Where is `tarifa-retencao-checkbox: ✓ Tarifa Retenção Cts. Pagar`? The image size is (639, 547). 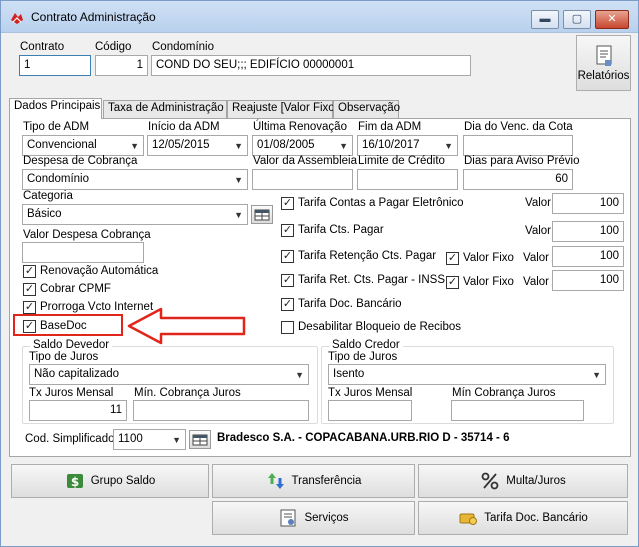 tarifa-retencao-checkbox: ✓ Tarifa Retenção Cts. Pagar is located at coordinates (366, 257).